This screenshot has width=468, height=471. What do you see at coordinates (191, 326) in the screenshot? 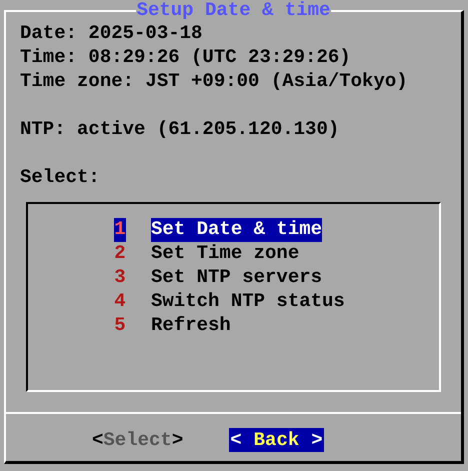
I see `menu-item-label: Refresh` at bounding box center [191, 326].